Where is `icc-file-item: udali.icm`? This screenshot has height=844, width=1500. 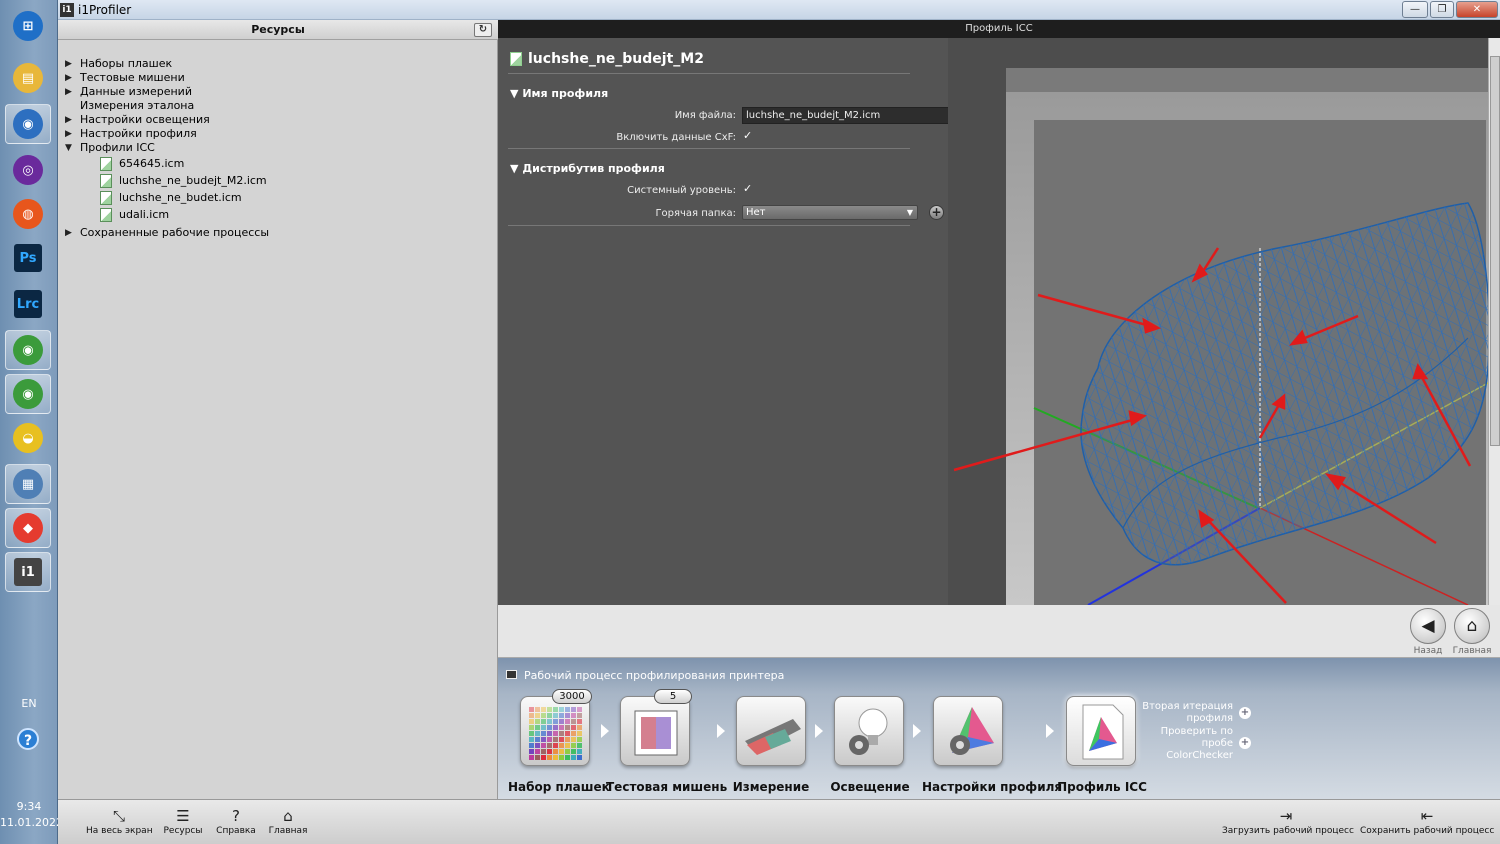 icc-file-item: udali.icm is located at coordinates (144, 215).